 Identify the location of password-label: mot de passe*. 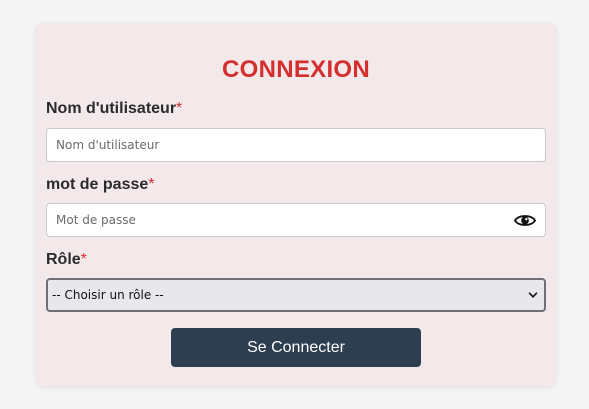
(100, 185).